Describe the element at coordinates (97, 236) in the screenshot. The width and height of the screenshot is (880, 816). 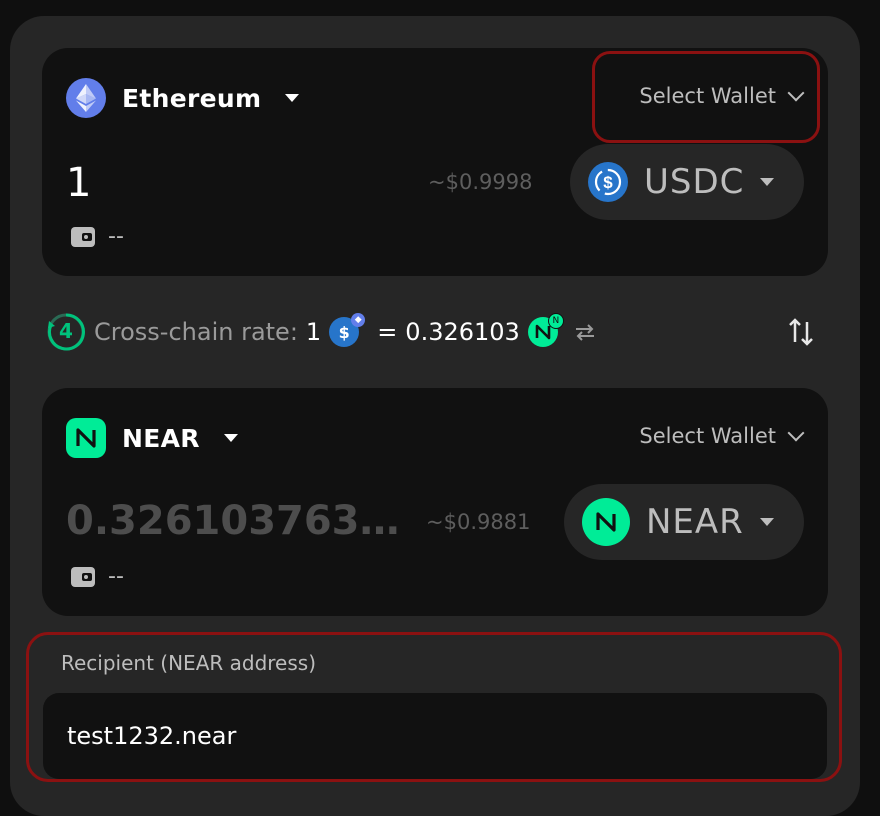
I see `from-balance: --` at that location.